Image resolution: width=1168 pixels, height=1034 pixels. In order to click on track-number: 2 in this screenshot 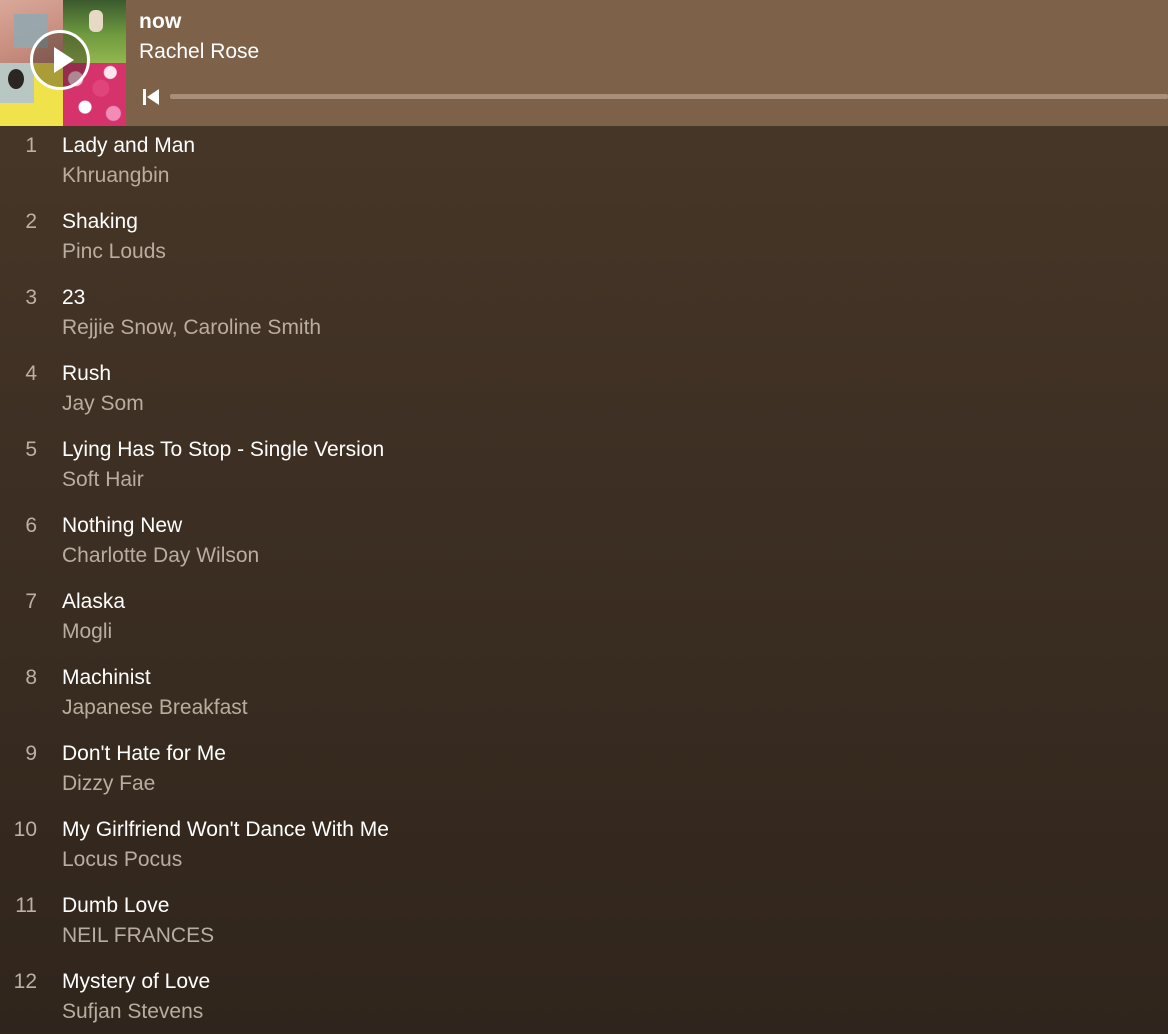, I will do `click(31, 221)`.